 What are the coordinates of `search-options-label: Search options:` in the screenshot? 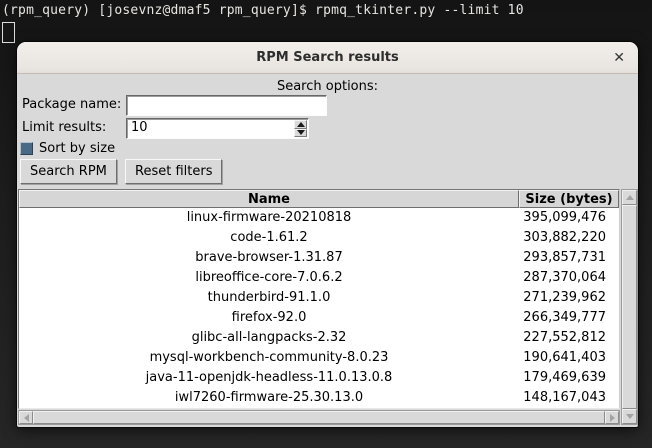 It's located at (327, 86).